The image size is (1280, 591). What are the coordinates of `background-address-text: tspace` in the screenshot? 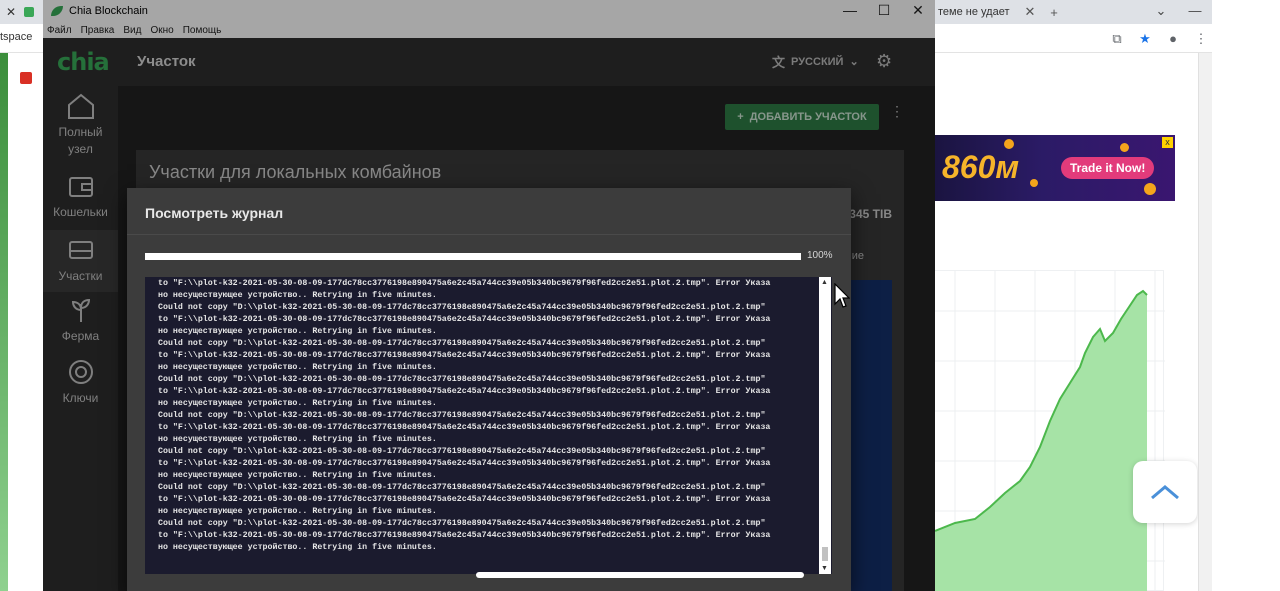 It's located at (16, 37).